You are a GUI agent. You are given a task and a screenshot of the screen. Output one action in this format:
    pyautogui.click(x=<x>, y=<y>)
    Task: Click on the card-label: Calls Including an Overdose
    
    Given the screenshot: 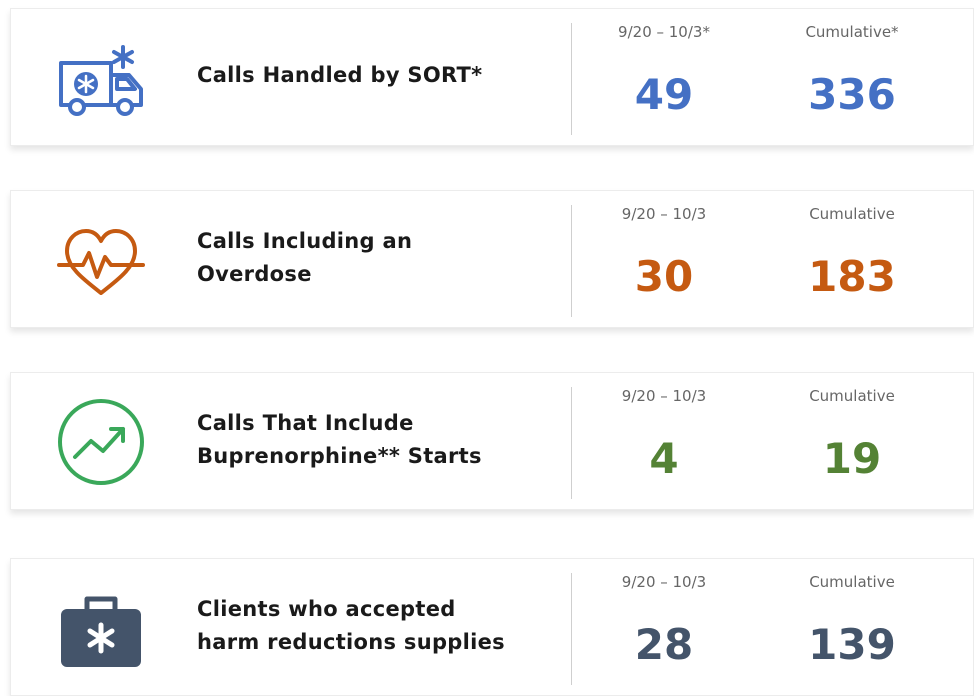 What is the action you would take?
    pyautogui.click(x=305, y=257)
    